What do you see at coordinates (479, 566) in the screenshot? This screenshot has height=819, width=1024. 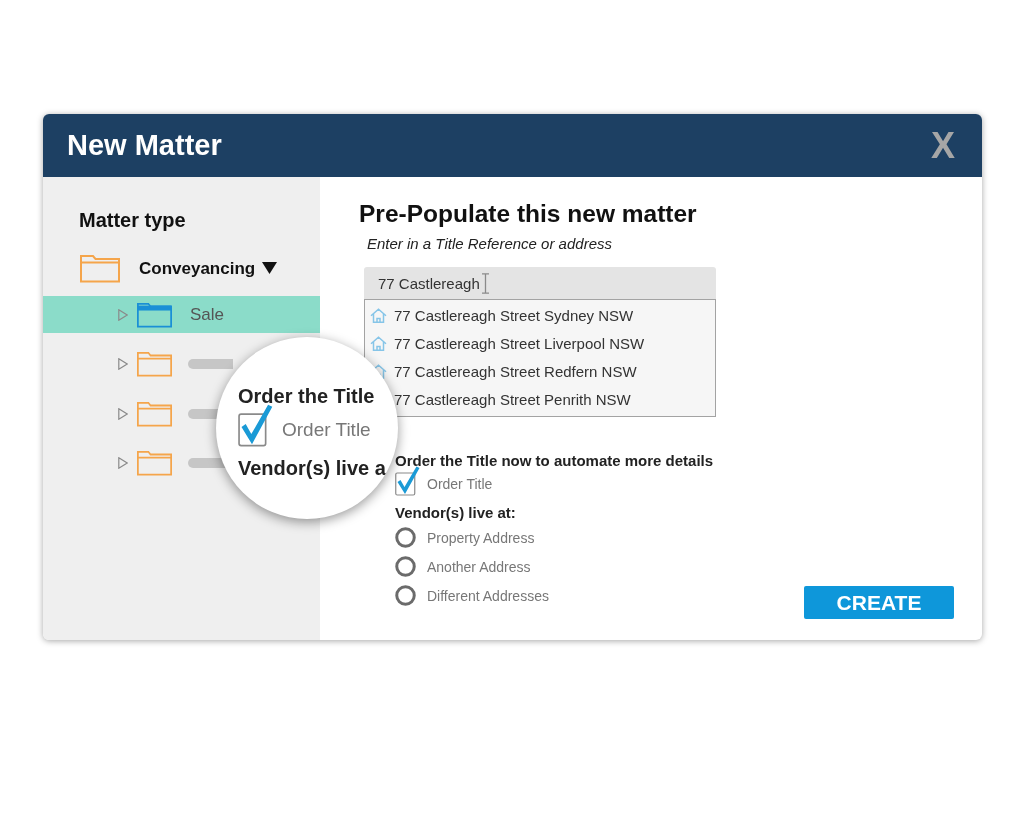 I see `radio-label: Another Address` at bounding box center [479, 566].